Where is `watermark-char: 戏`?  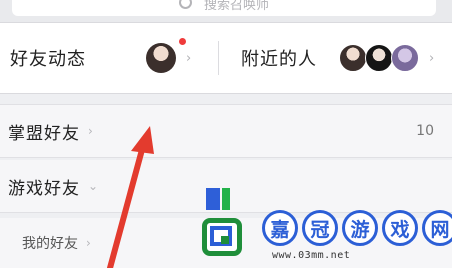
watermark-char: 戏 is located at coordinates (400, 228).